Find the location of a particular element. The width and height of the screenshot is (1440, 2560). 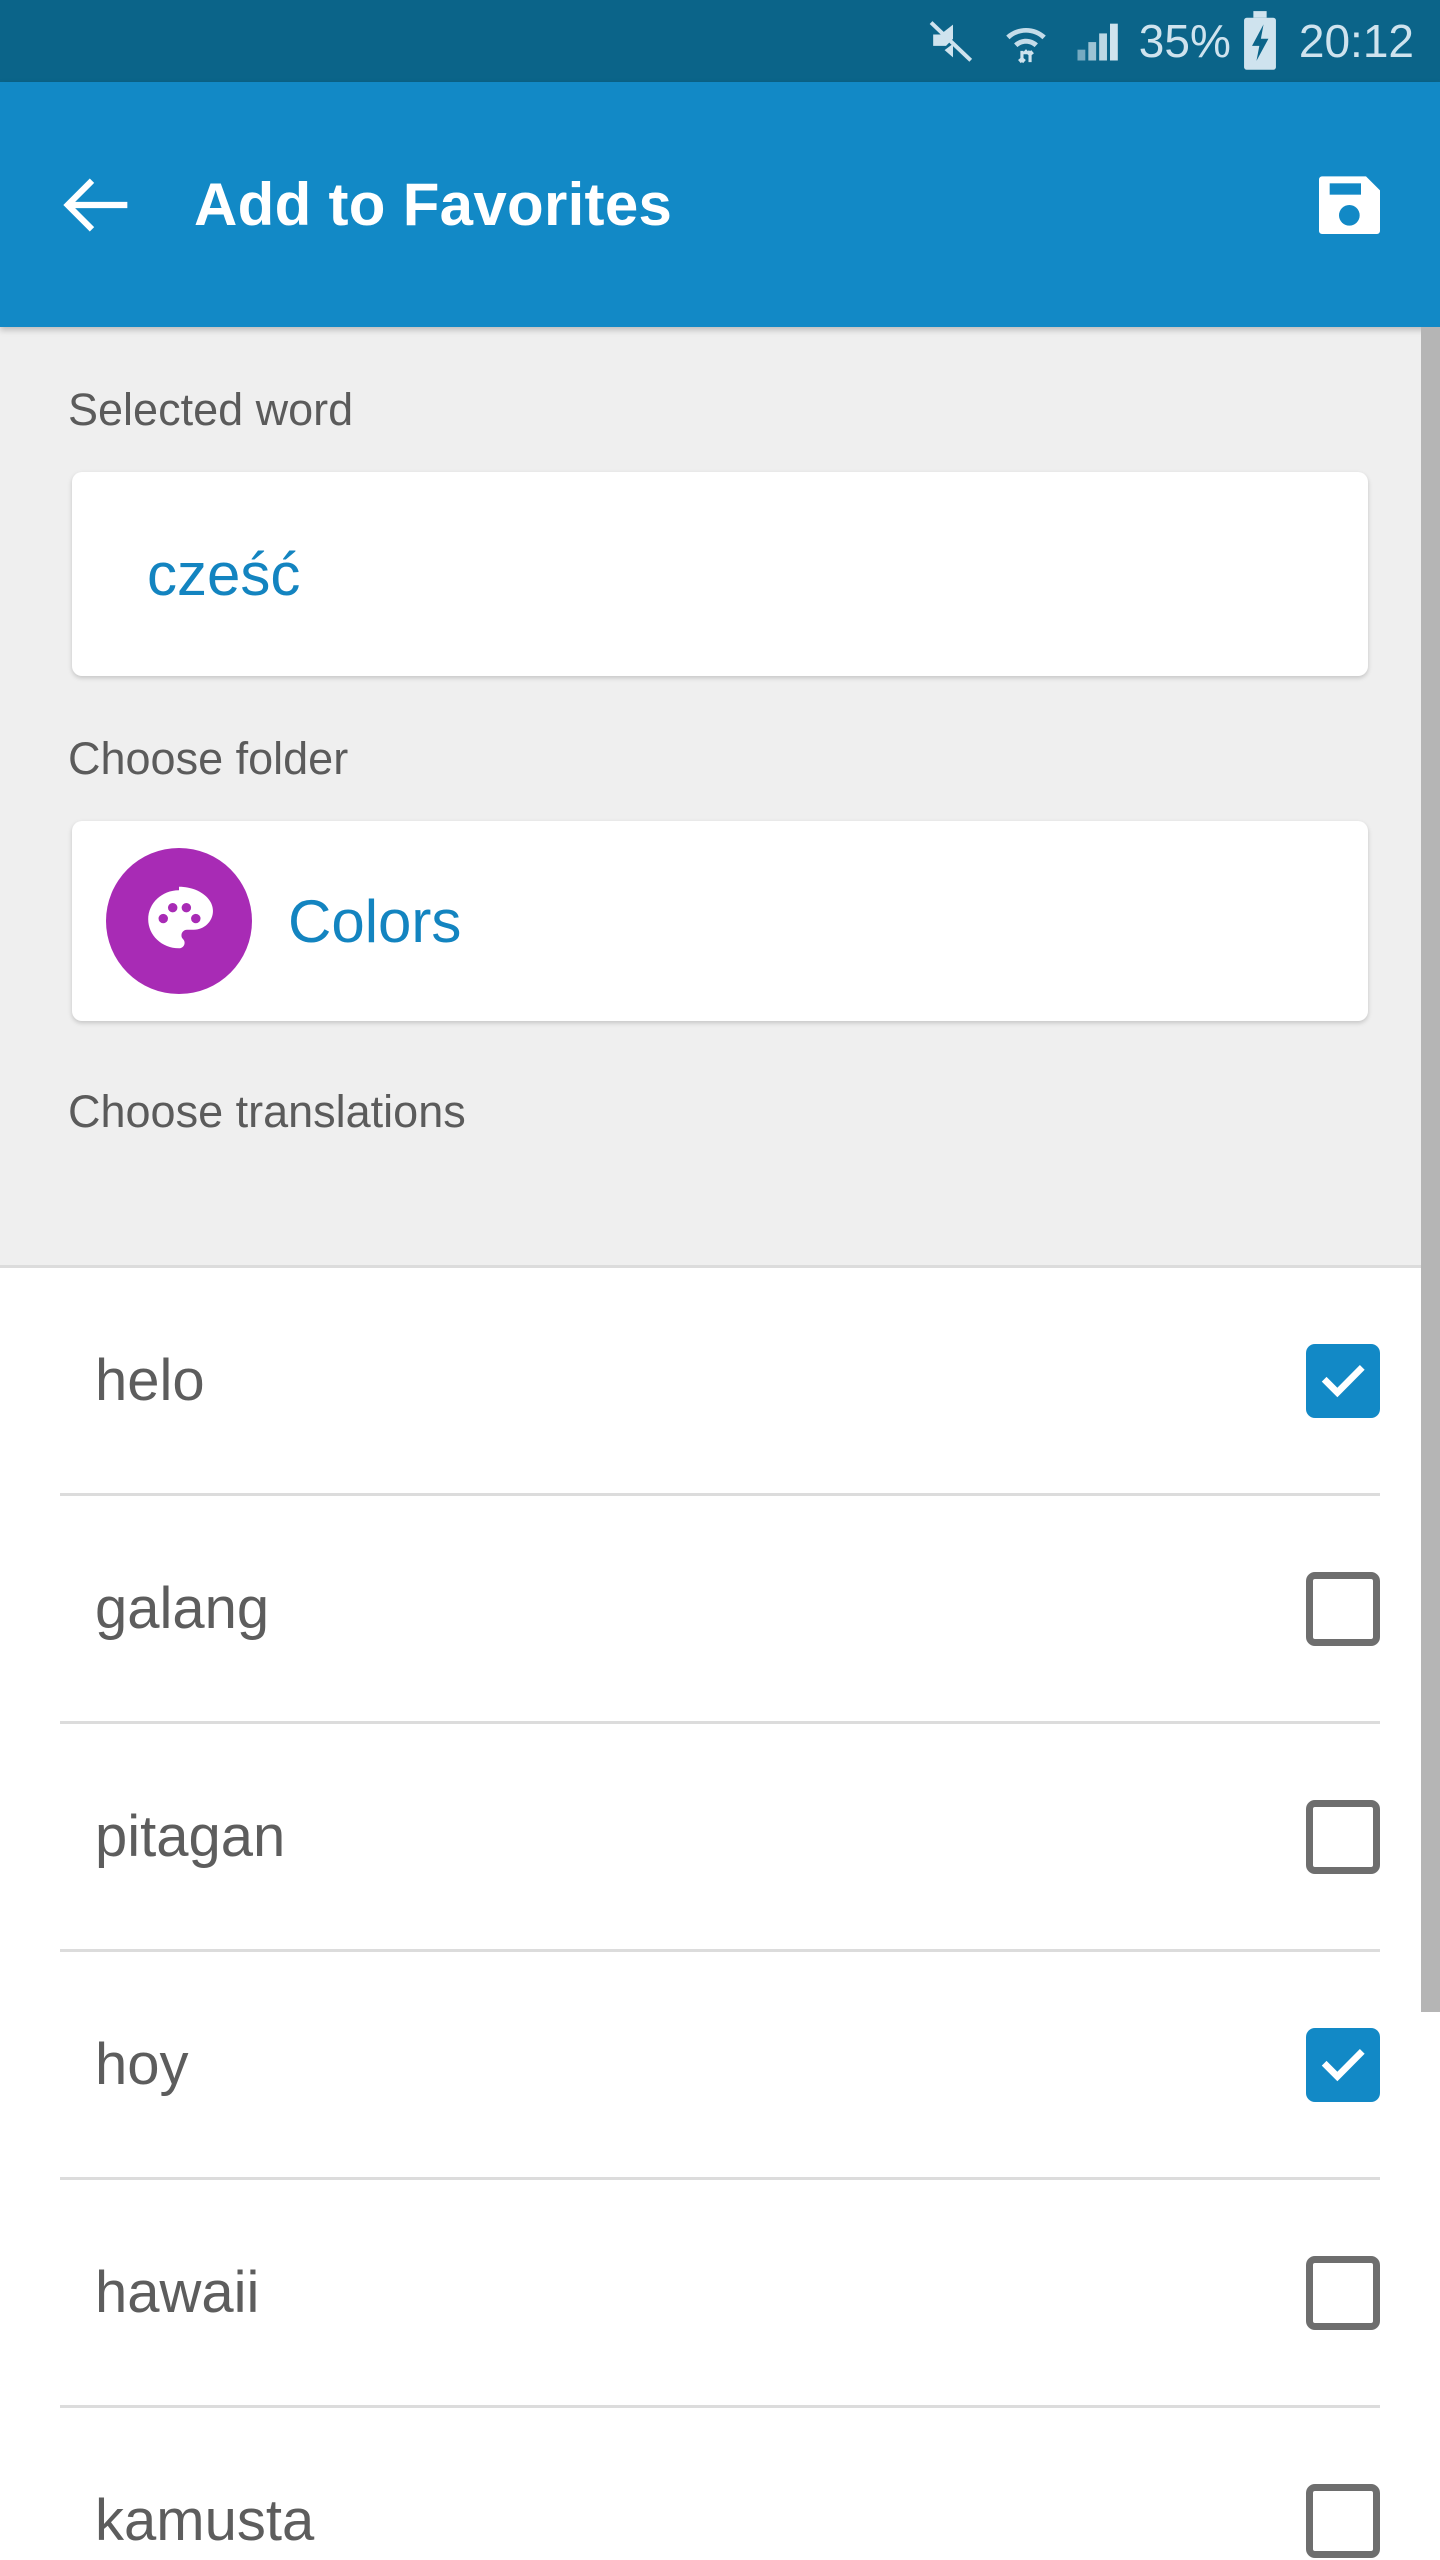

choose-folder-label: Choose folder is located at coordinates (208, 758).